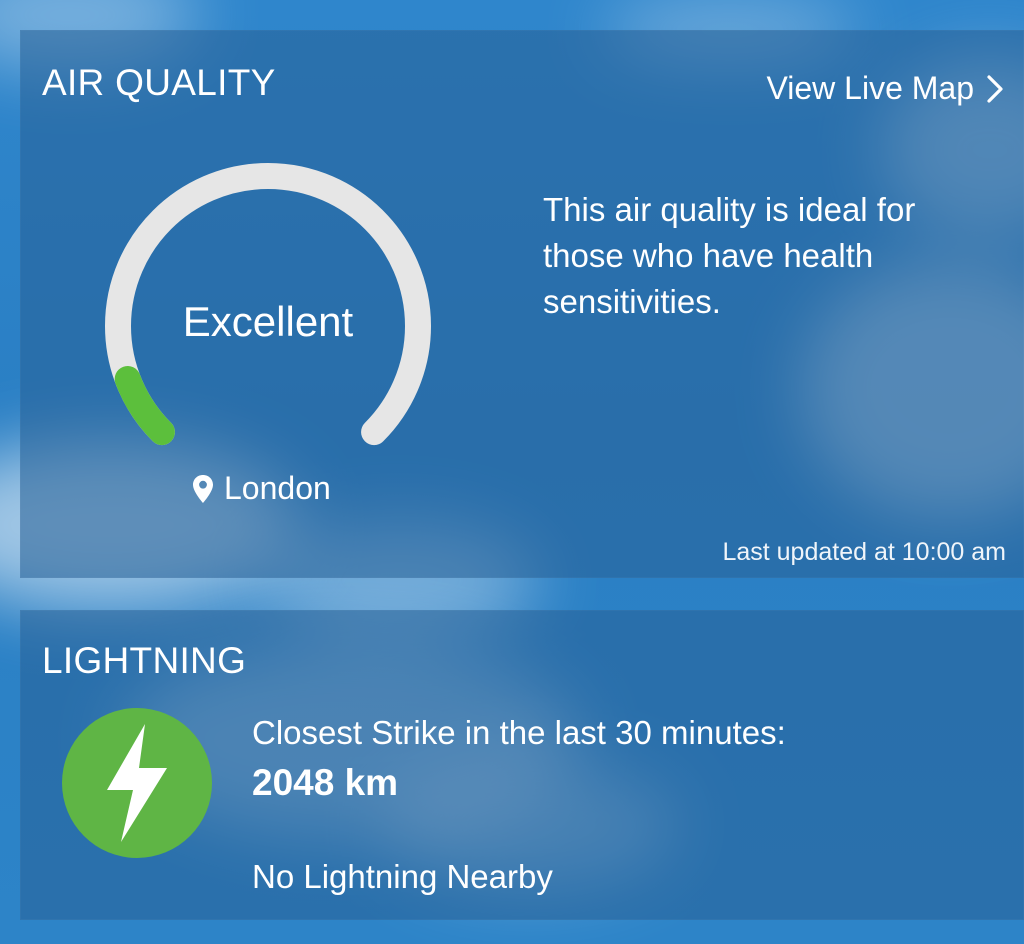  What do you see at coordinates (519, 732) in the screenshot?
I see `closest-strike-caption: Closest Strike in the last 30 minutes:` at bounding box center [519, 732].